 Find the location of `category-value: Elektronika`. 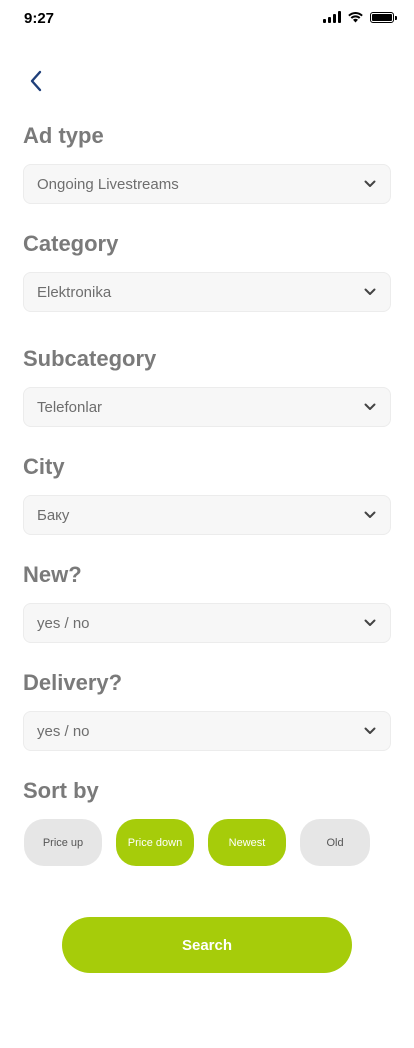

category-value: Elektronika is located at coordinates (74, 292).